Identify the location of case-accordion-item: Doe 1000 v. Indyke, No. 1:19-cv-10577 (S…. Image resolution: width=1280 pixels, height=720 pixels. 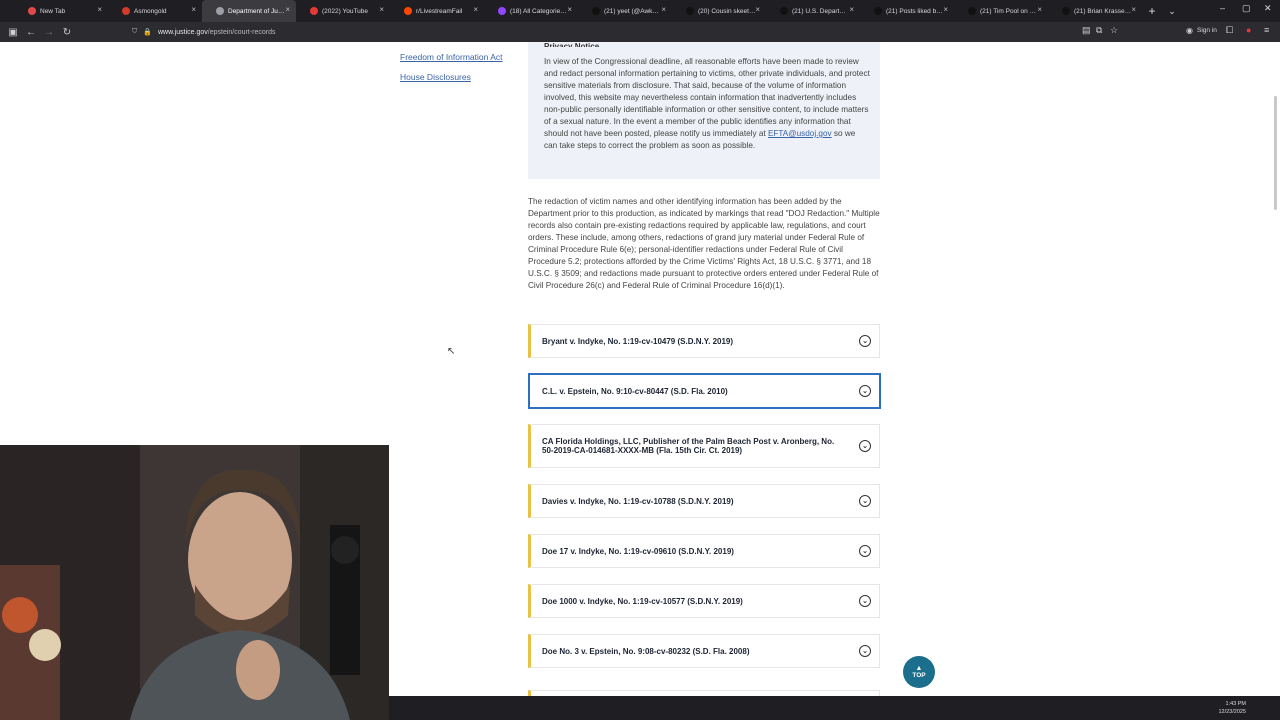
(704, 601).